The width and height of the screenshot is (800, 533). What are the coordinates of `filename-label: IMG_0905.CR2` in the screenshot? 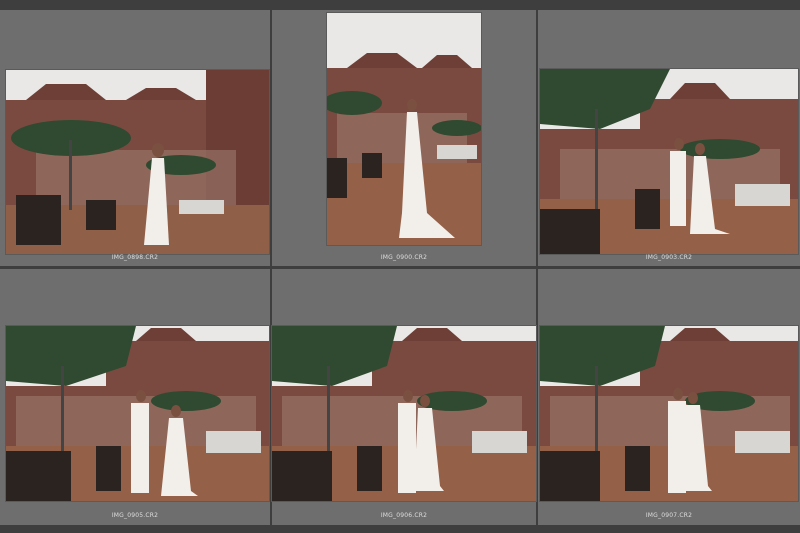 It's located at (135, 515).